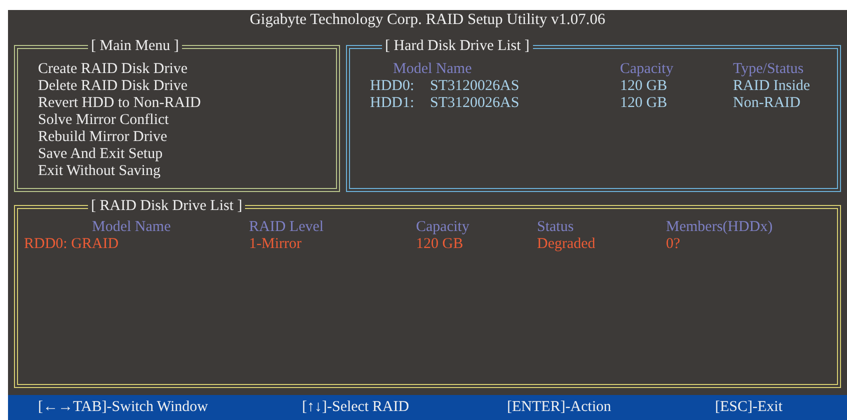 The height and width of the screenshot is (420, 847). Describe the element at coordinates (103, 137) in the screenshot. I see `menu-item: Rebuild Mirror Drive` at that location.